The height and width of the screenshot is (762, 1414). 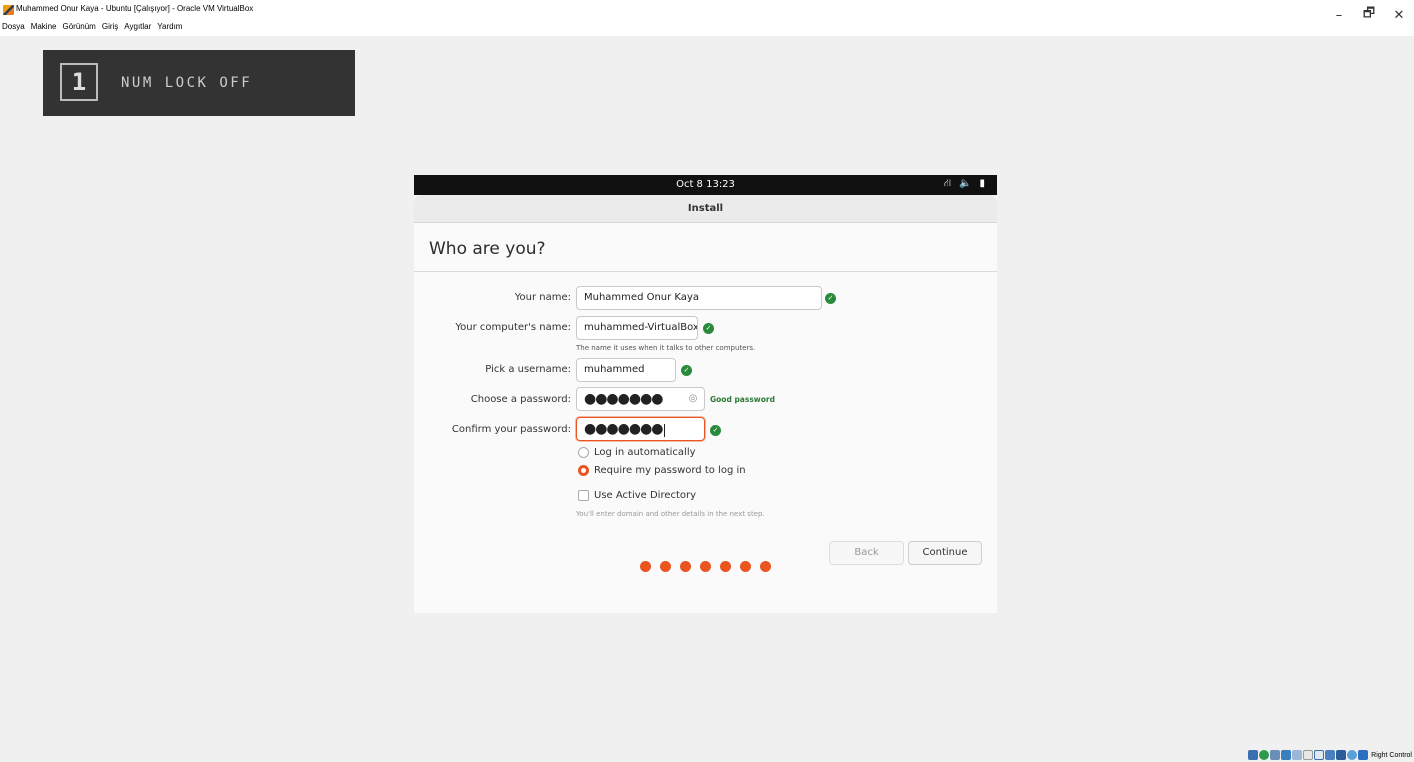 What do you see at coordinates (670, 470) in the screenshot?
I see `require-password-label: Require my password to log in` at bounding box center [670, 470].